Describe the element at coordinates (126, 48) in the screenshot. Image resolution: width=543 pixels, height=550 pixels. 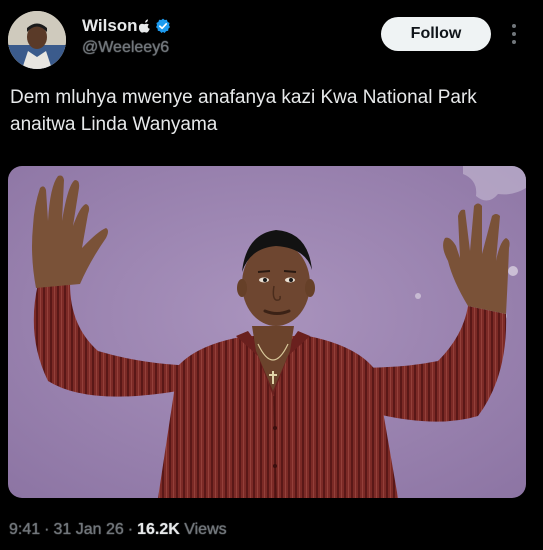
I see `author-handle: @Weeleey6` at that location.